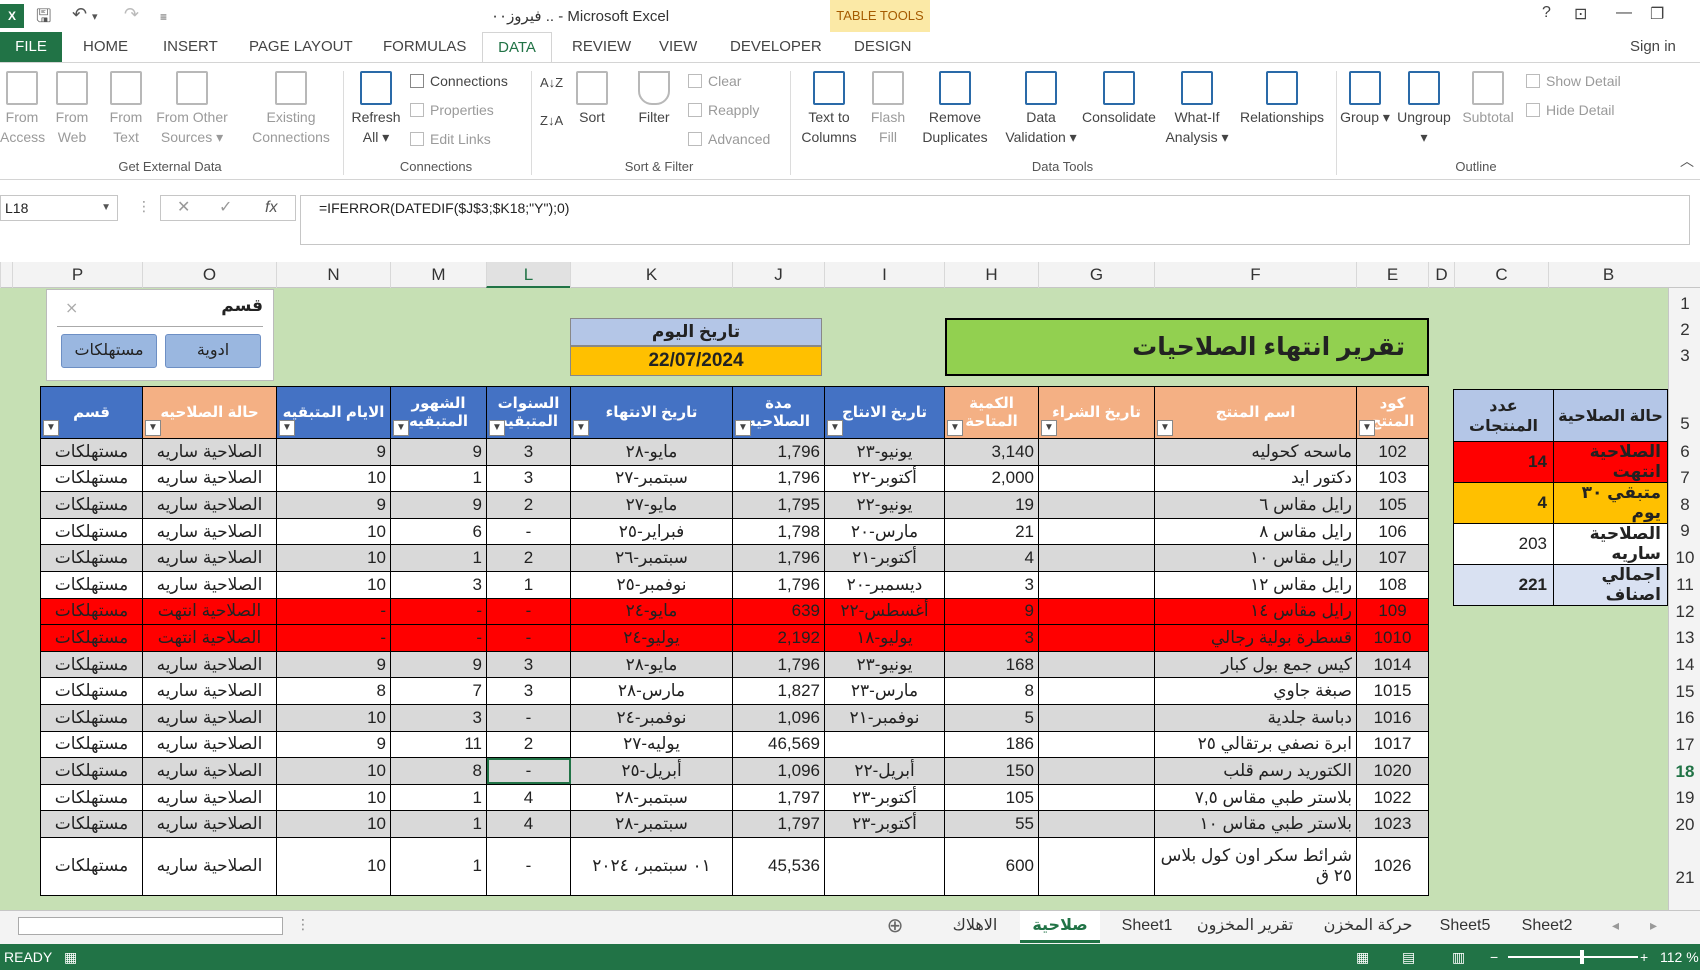  Describe the element at coordinates (438, 412) in the screenshot. I see `header-months-left: ▼ الشهور المتبقيه` at that location.